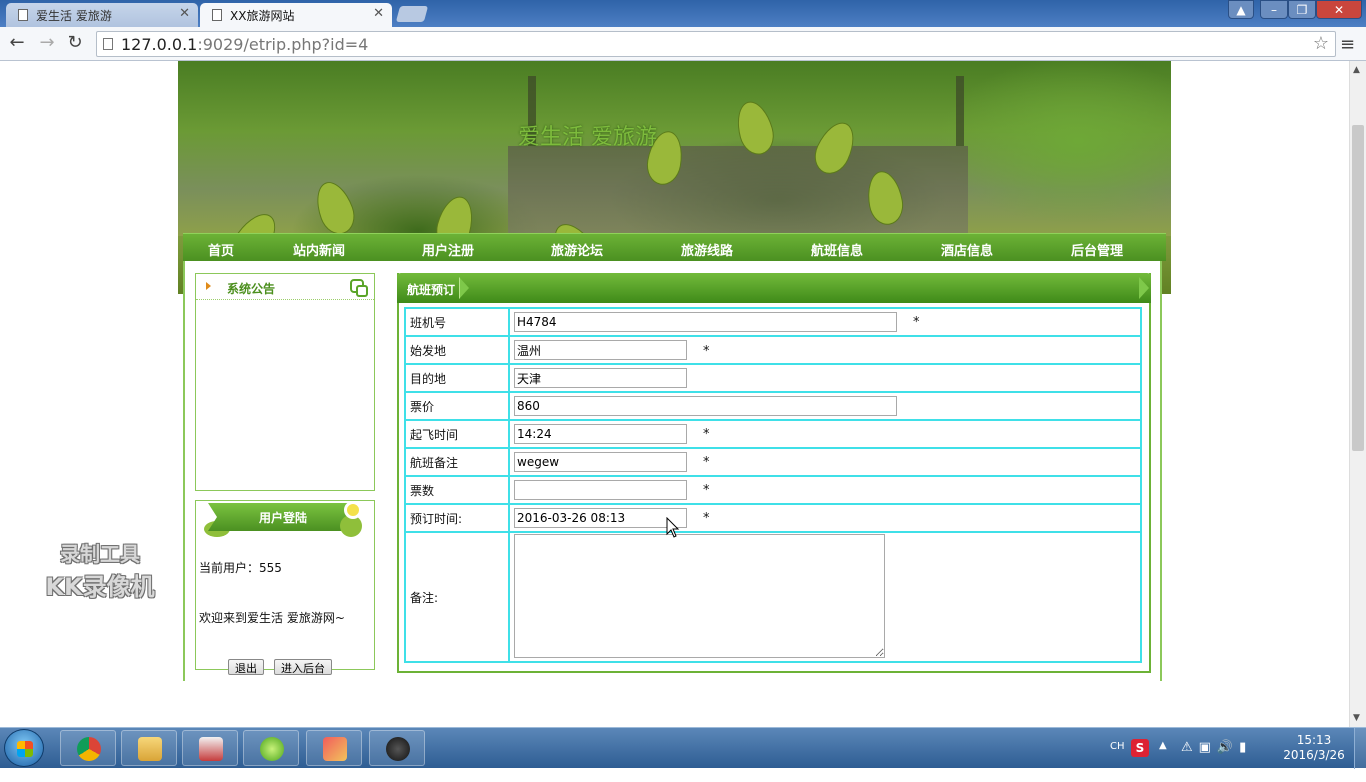 This screenshot has height=782, width=1366. I want to click on mouse-pointer-icon, so click(673, 527).